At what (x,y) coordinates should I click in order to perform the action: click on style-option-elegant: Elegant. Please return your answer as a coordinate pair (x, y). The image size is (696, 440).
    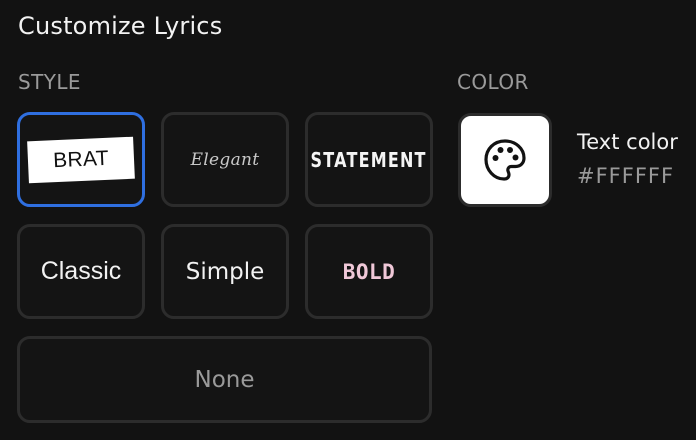
    Looking at the image, I should click on (225, 159).